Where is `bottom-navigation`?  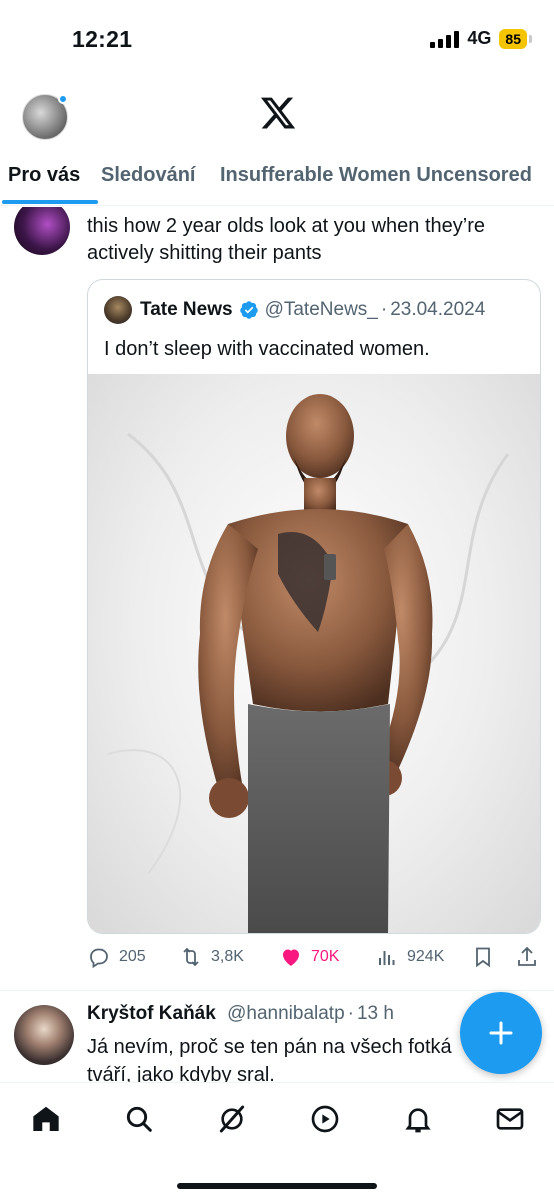
bottom-navigation is located at coordinates (277, 1141).